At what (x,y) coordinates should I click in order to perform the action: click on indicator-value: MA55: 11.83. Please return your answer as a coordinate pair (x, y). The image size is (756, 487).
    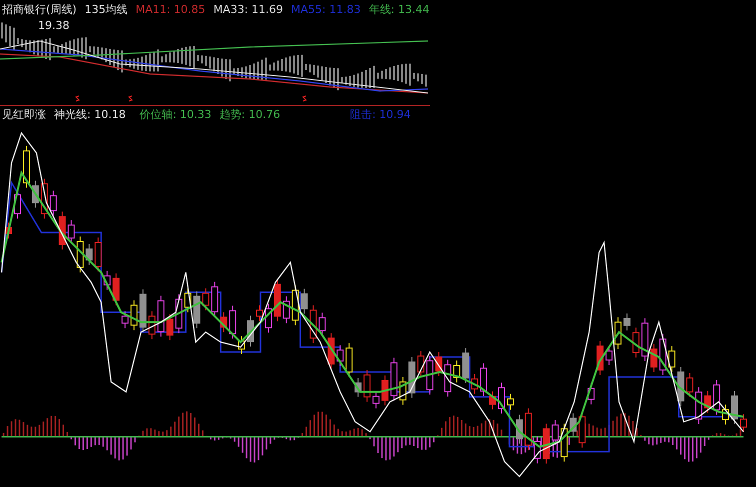
    Looking at the image, I should click on (326, 9).